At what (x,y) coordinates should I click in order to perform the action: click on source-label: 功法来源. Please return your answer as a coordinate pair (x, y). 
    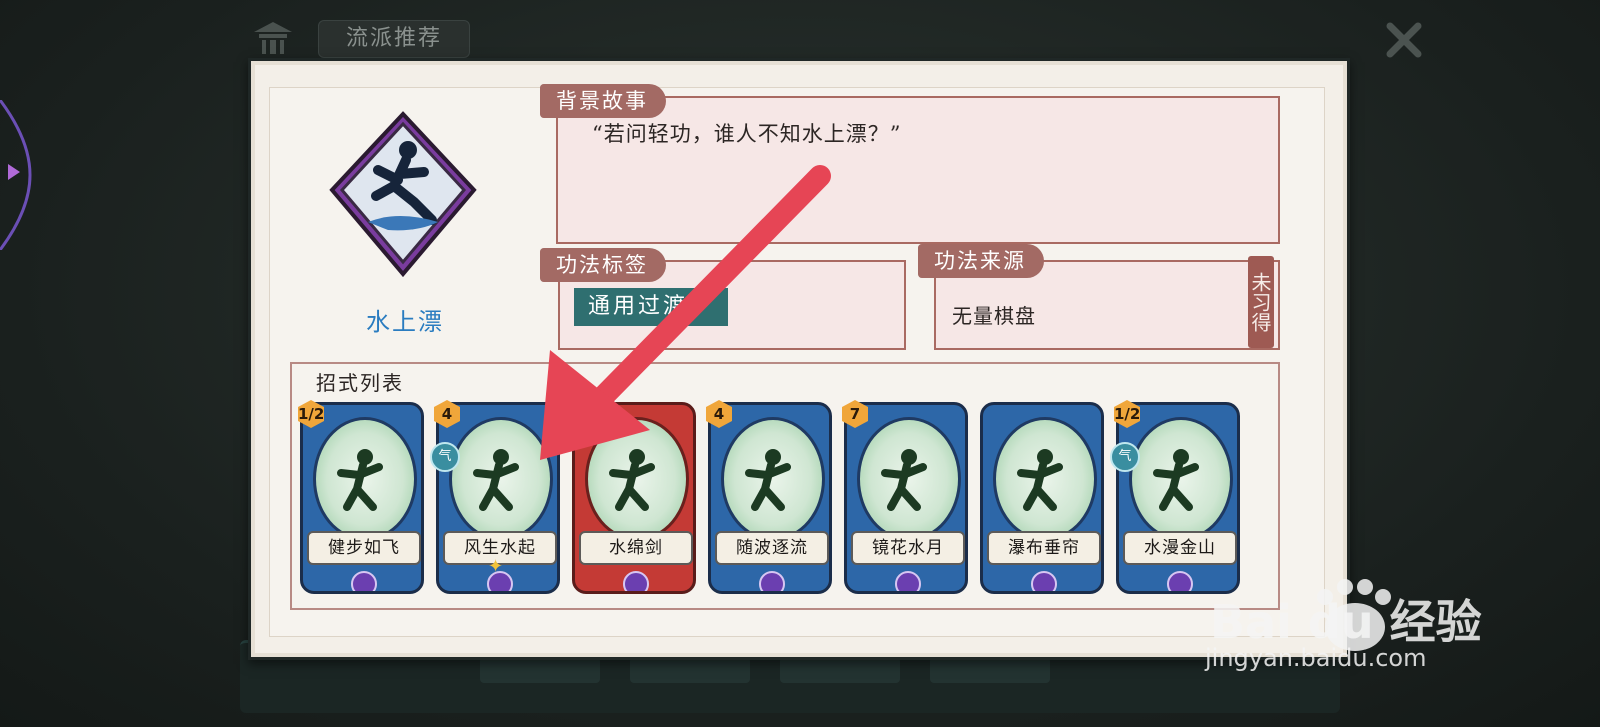
    Looking at the image, I should click on (981, 261).